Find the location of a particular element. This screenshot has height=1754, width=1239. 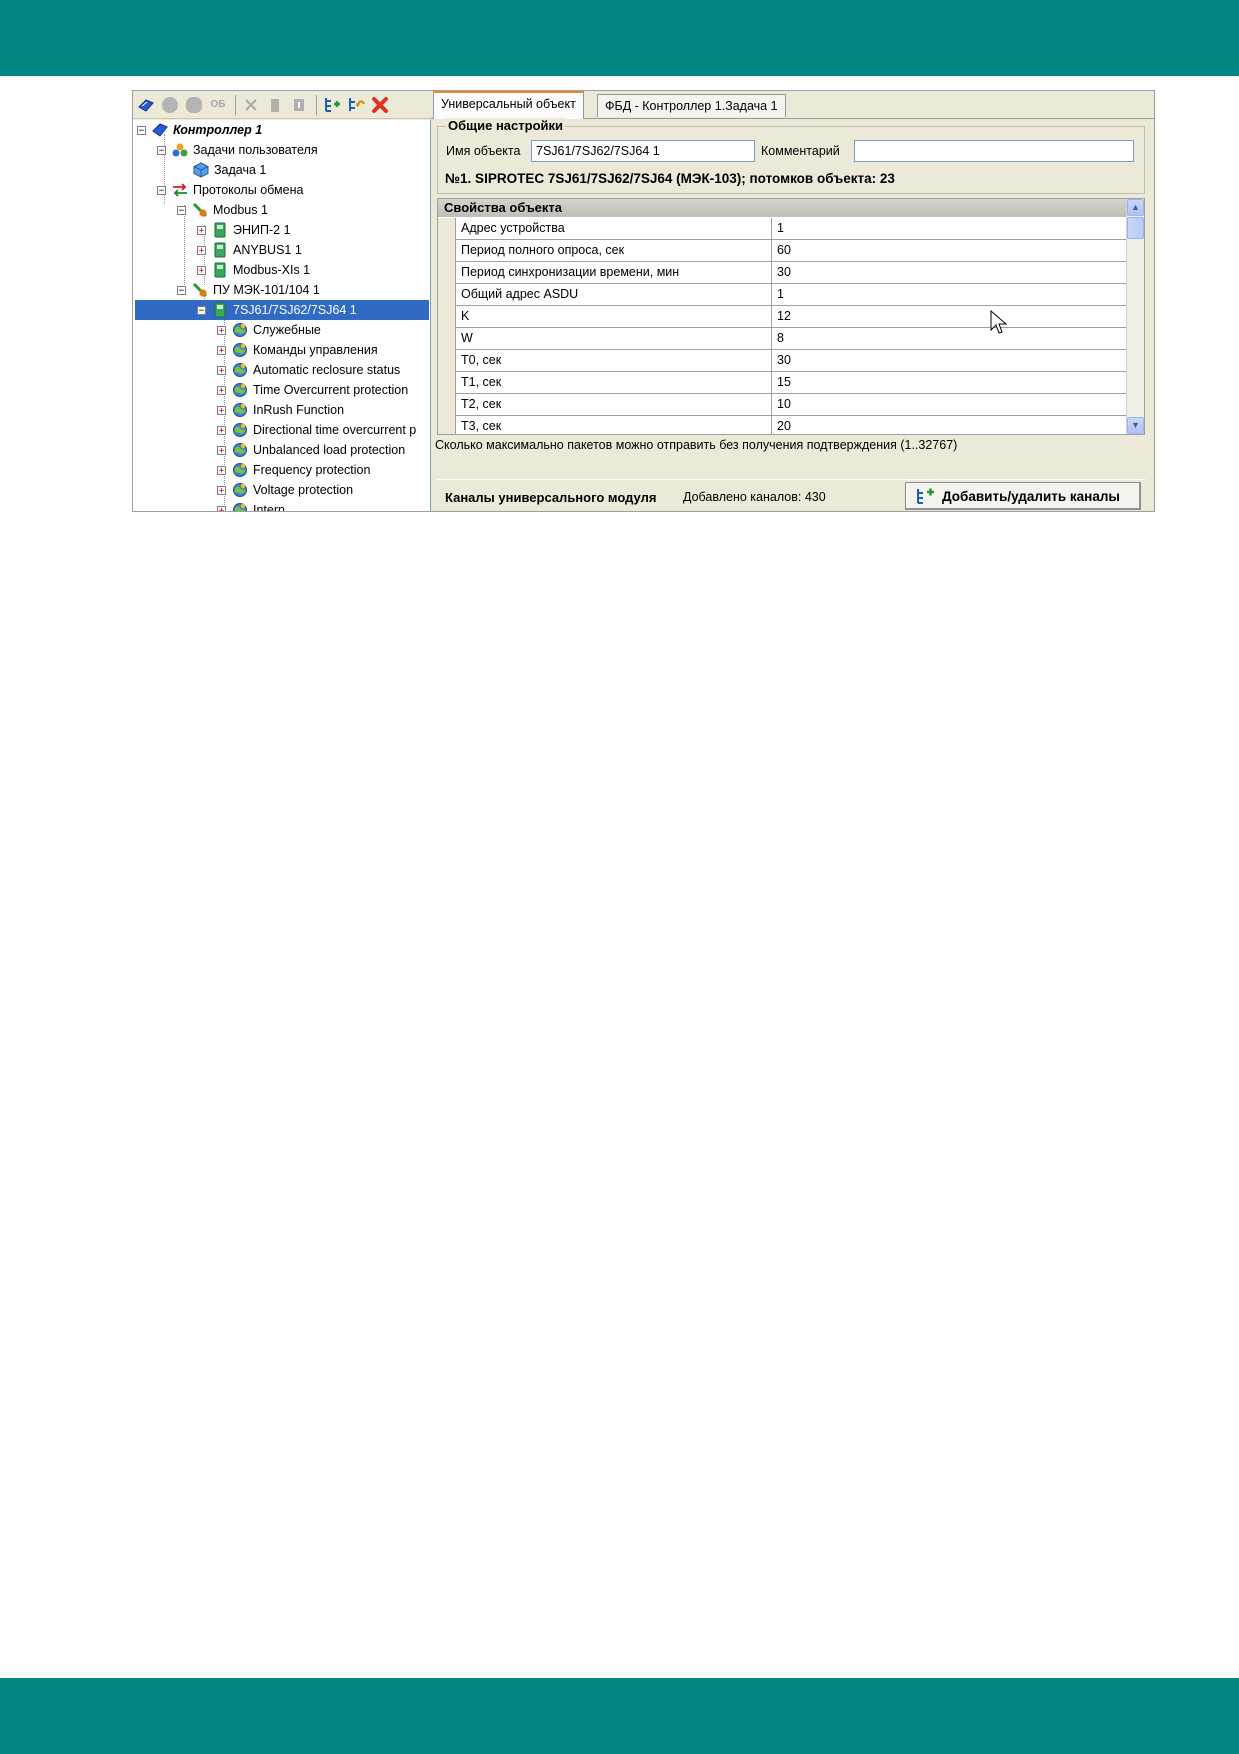

property-row: Период полного опроса, сек 60 is located at coordinates (783, 251).